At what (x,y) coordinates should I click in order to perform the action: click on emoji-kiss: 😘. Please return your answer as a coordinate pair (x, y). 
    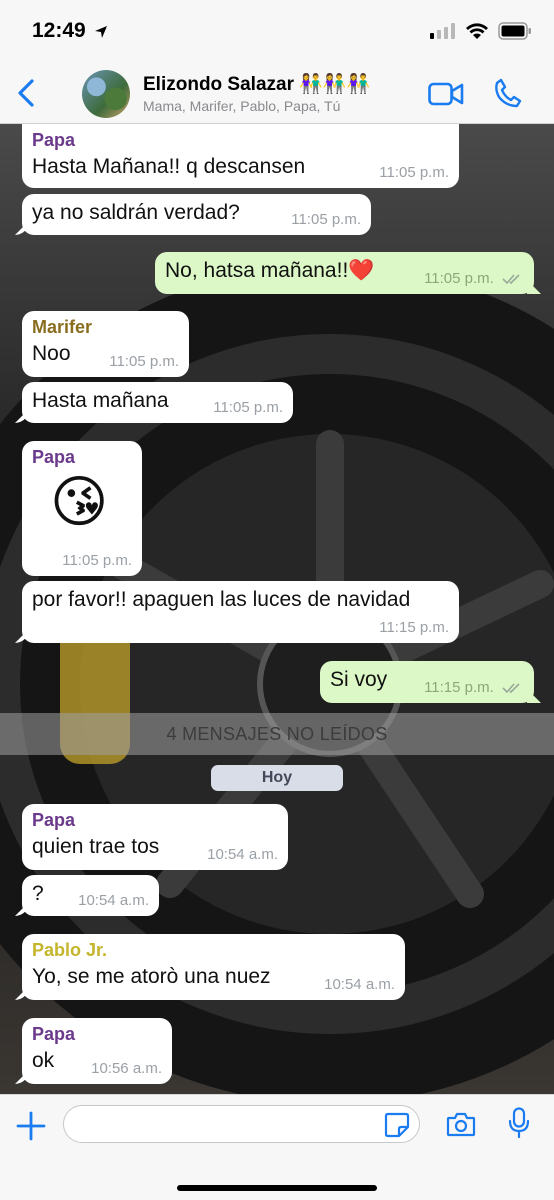
    Looking at the image, I should click on (79, 501).